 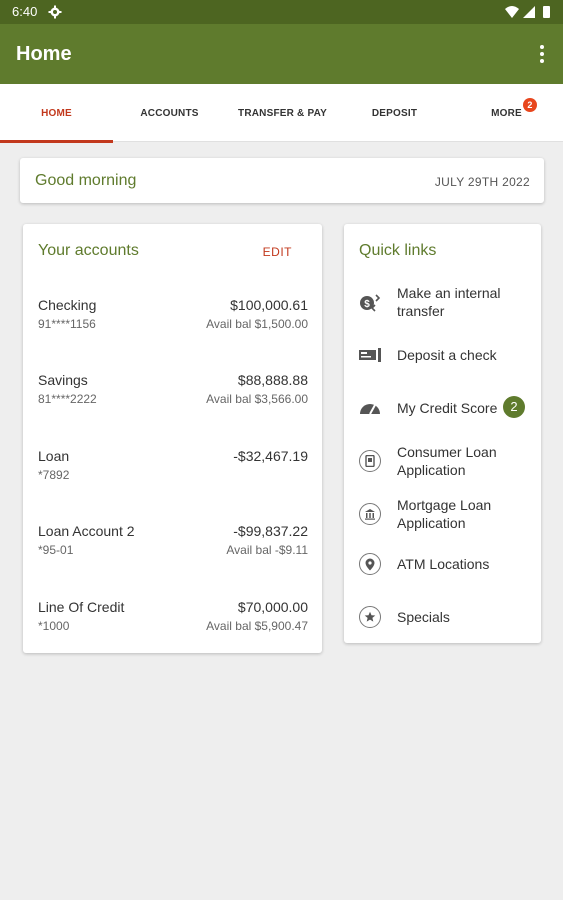 What do you see at coordinates (512, 12) in the screenshot?
I see `wifi-icon` at bounding box center [512, 12].